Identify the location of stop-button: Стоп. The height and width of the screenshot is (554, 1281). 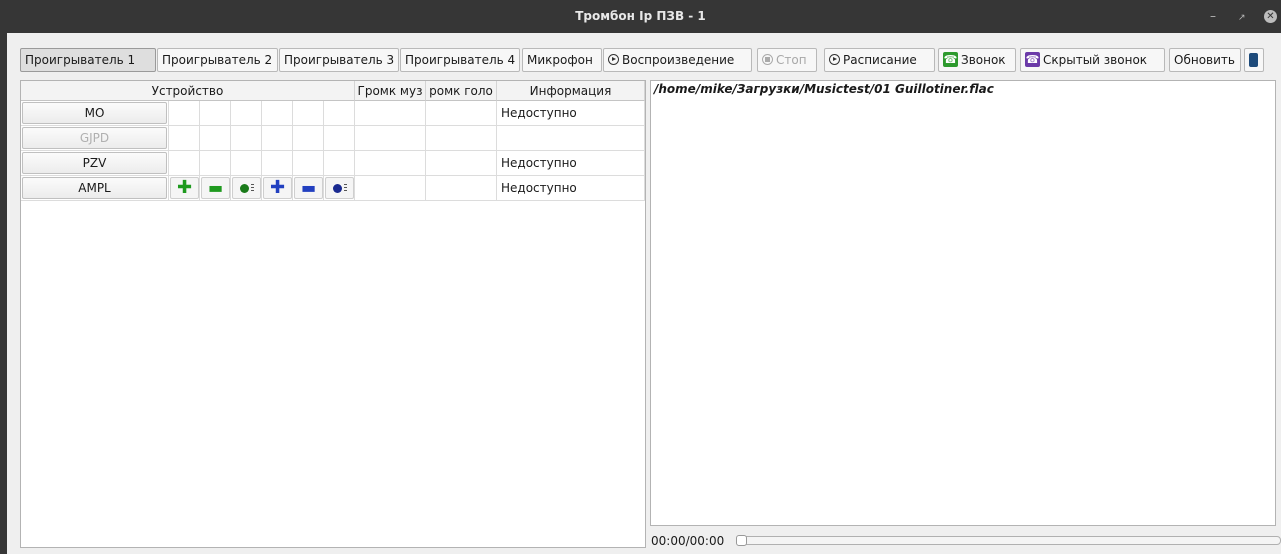
(787, 60).